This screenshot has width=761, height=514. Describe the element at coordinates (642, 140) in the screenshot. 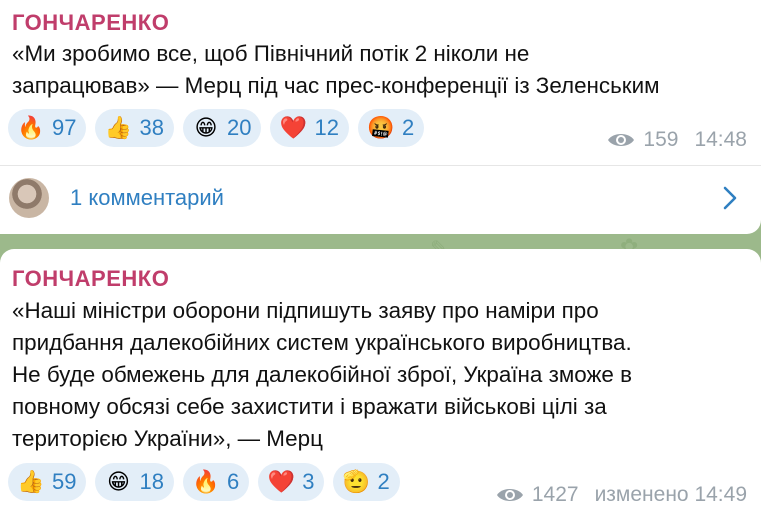

I see `view-count: 159` at that location.